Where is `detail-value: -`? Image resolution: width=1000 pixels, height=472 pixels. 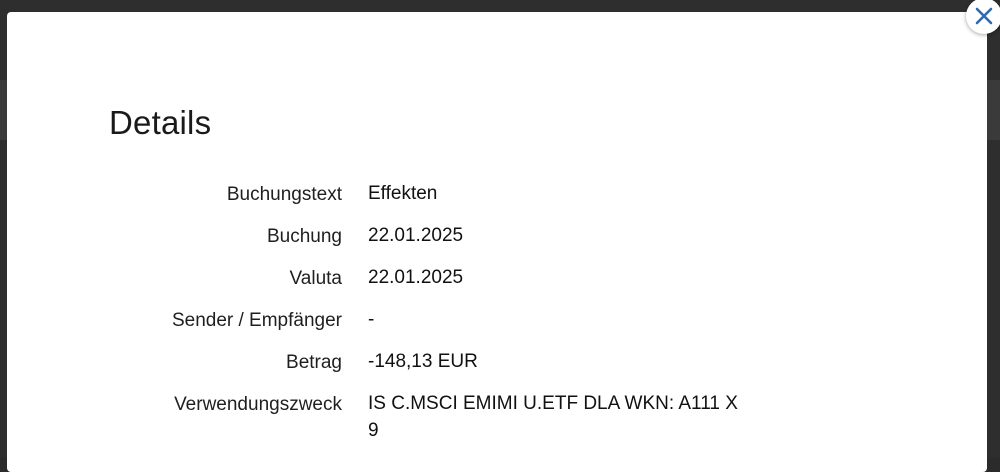
detail-value: - is located at coordinates (371, 319).